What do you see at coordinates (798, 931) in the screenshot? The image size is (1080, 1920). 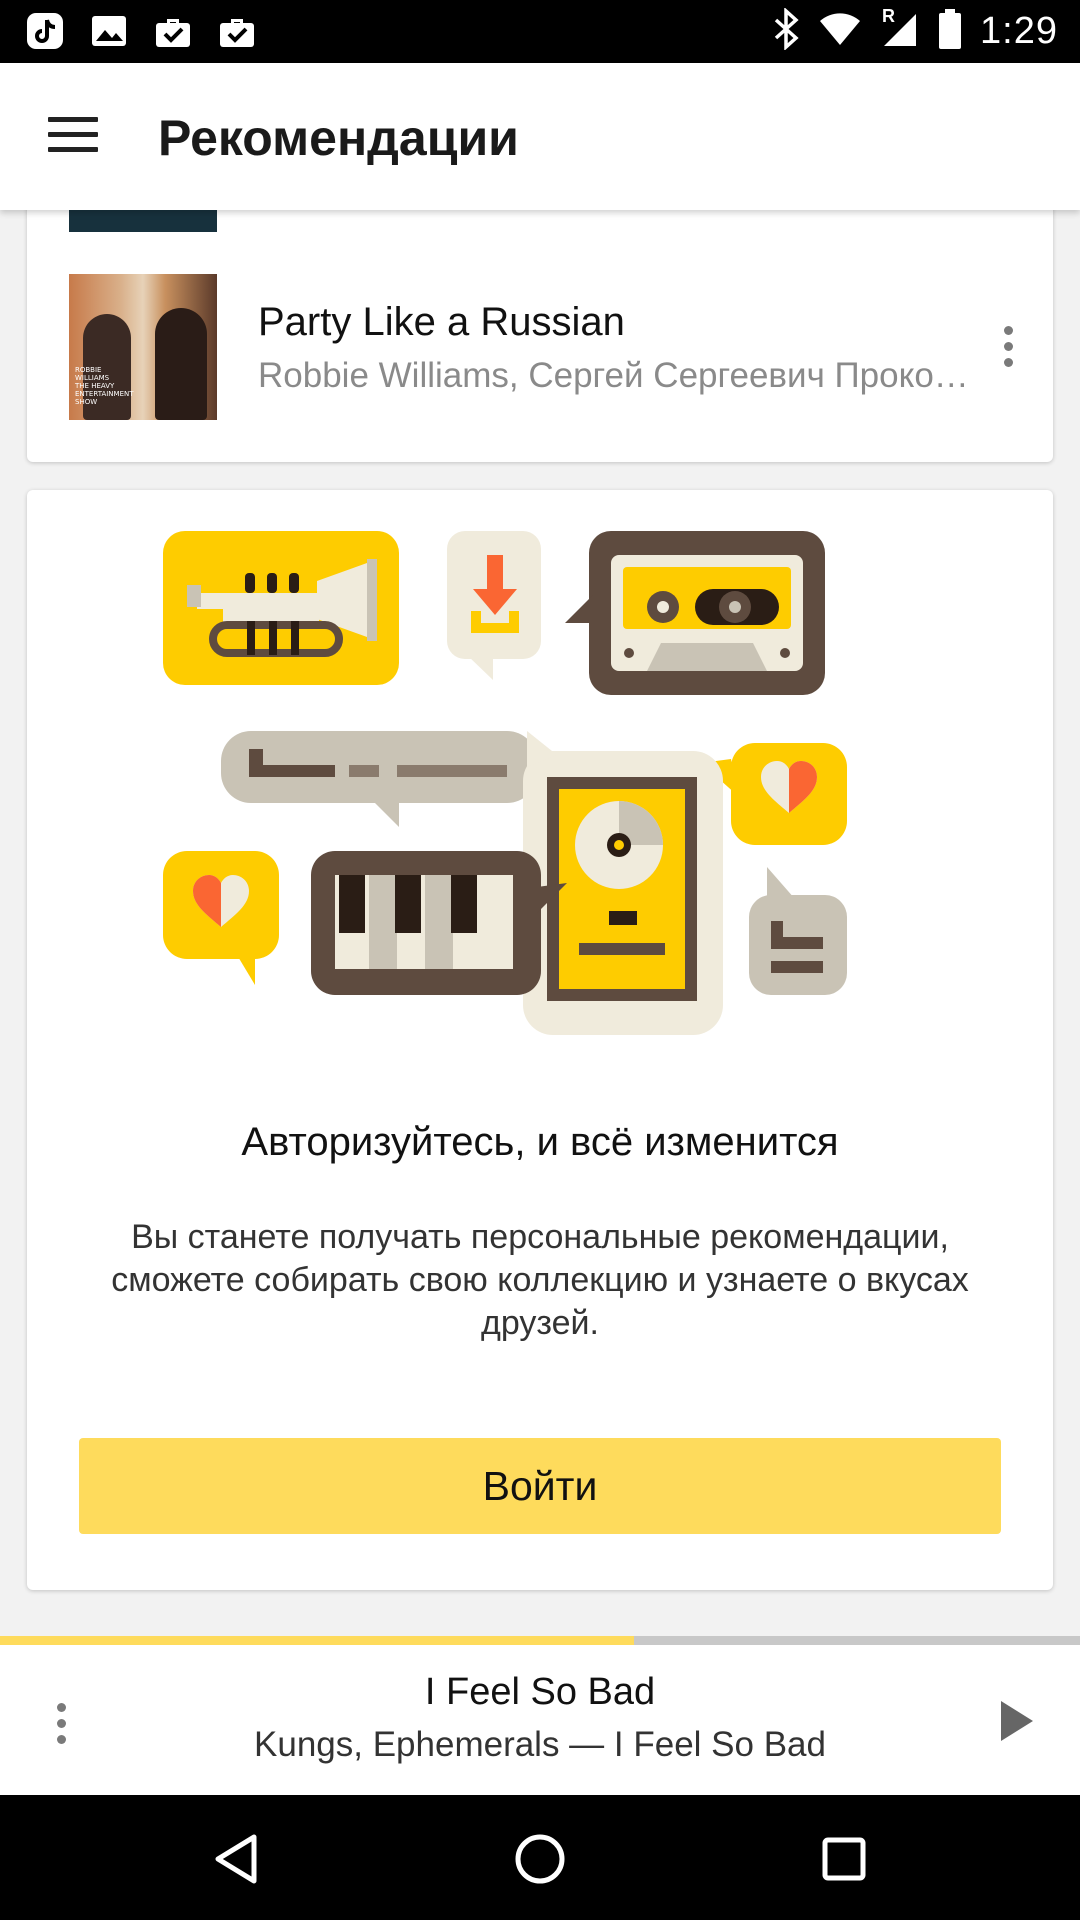 I see `chat-icon` at bounding box center [798, 931].